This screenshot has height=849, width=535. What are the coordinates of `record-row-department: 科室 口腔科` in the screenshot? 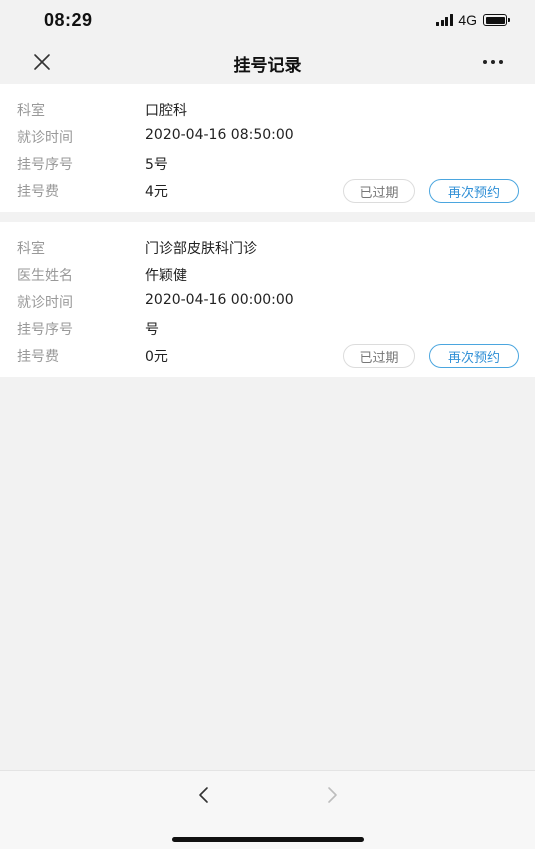 It's located at (267, 109).